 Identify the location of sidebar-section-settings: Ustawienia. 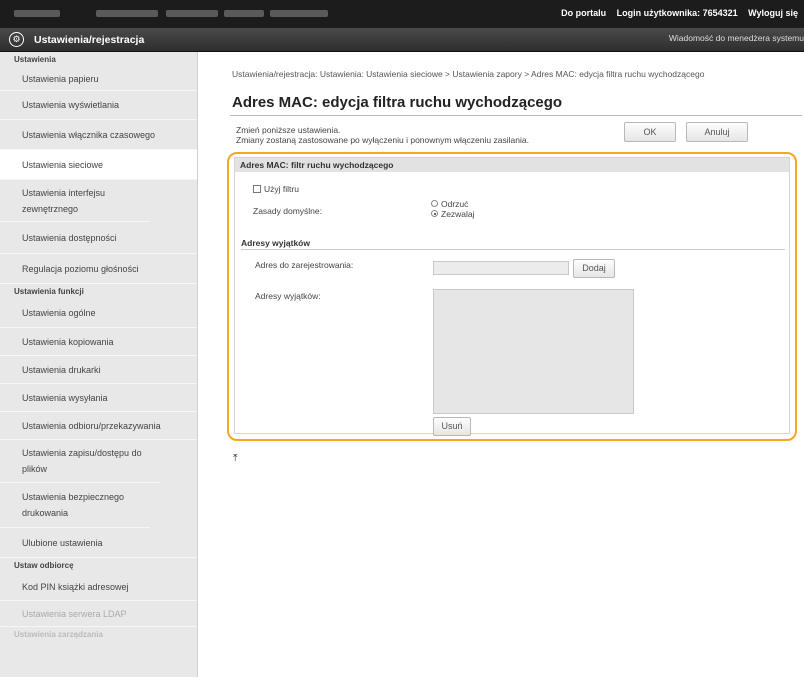
(35, 59).